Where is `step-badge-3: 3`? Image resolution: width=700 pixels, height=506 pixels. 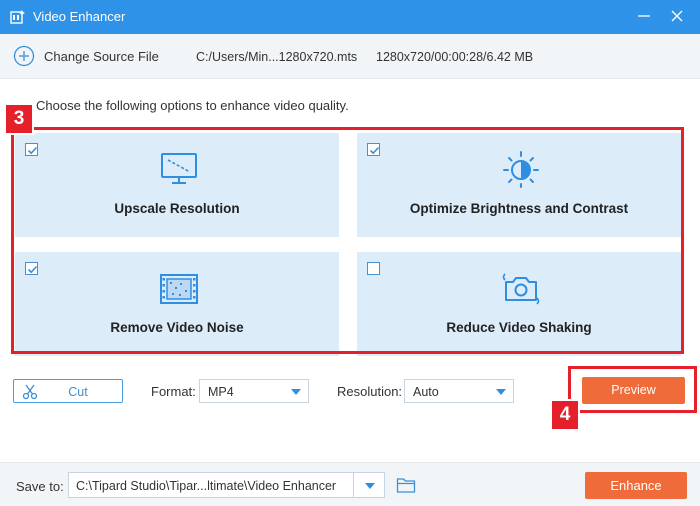 step-badge-3: 3 is located at coordinates (19, 119).